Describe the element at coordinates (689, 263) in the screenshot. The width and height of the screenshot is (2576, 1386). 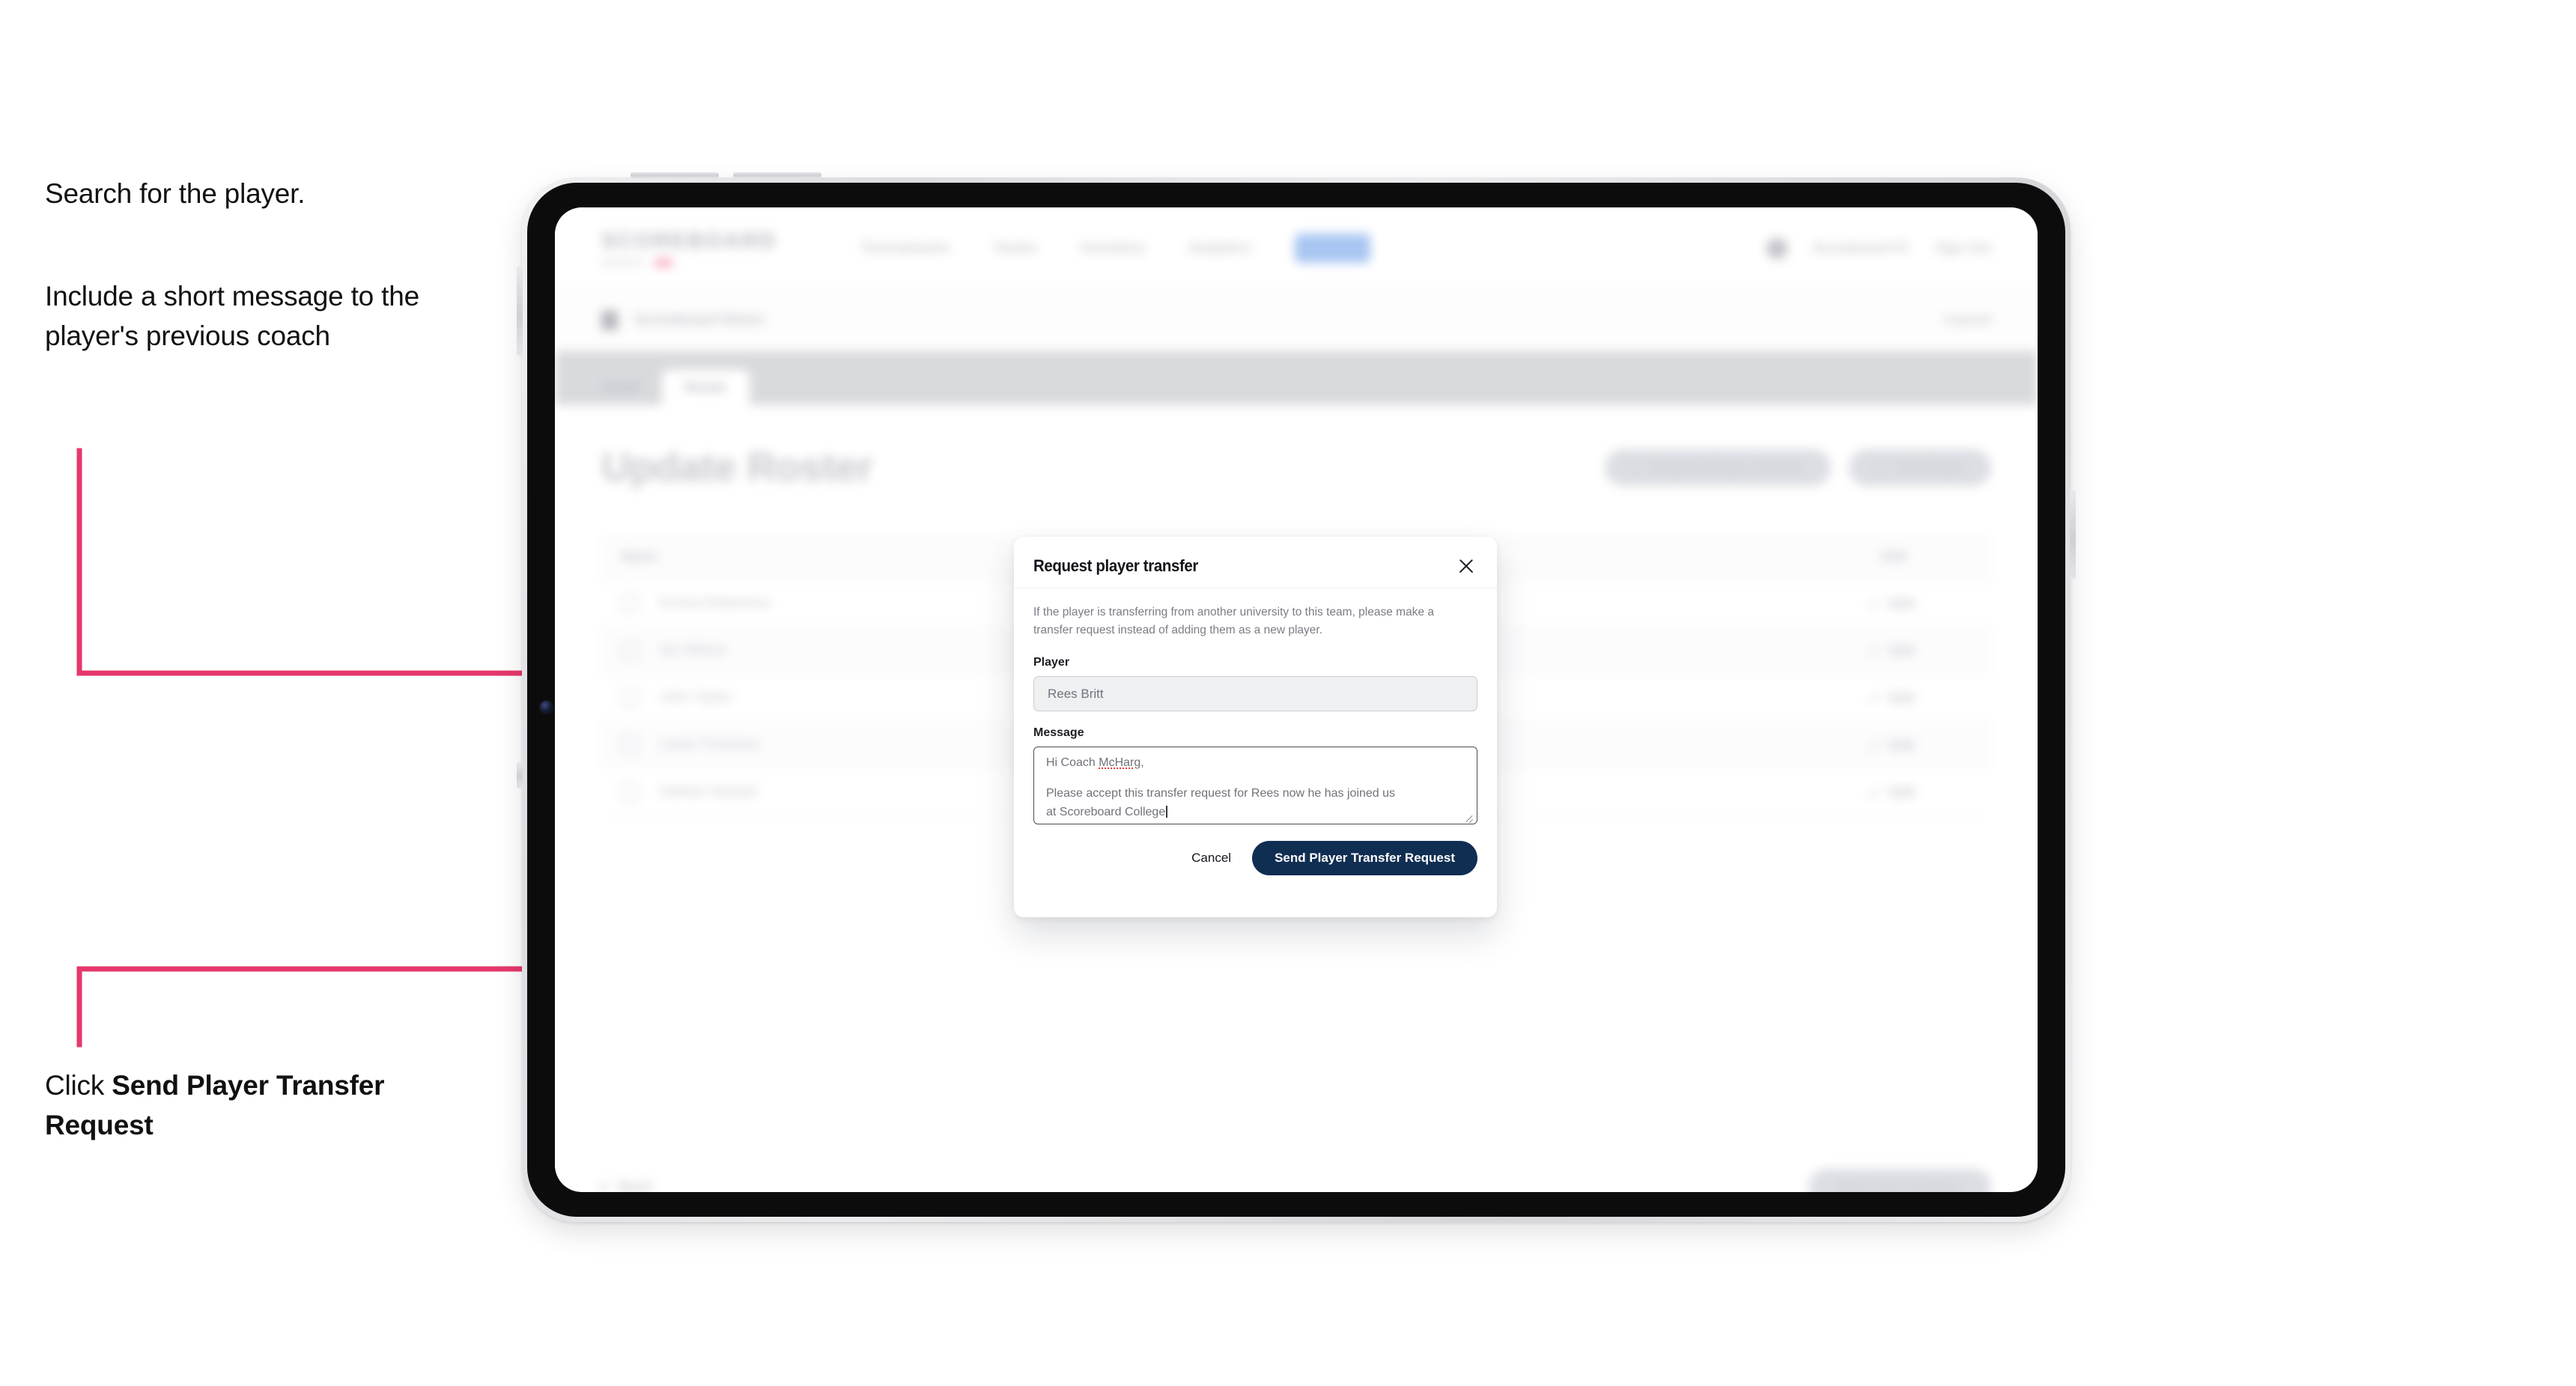
I see `brand-subline: SPORTS` at that location.